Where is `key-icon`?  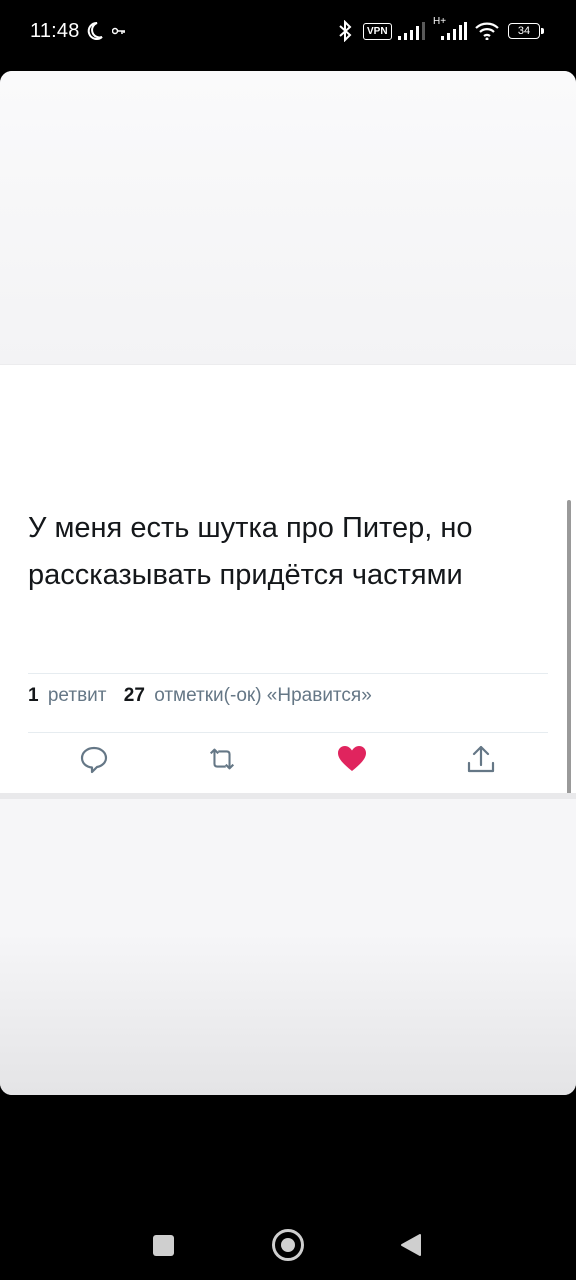 key-icon is located at coordinates (118, 31).